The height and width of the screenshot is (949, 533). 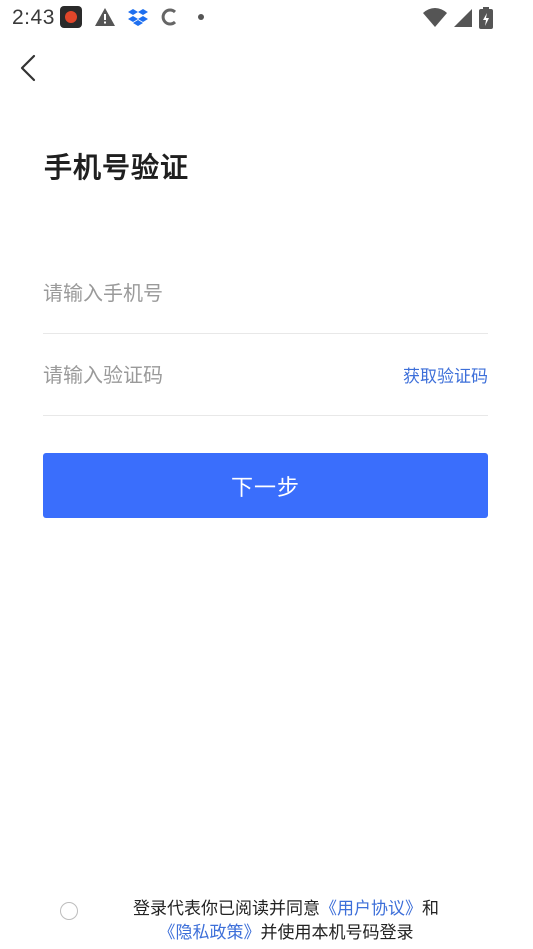 I want to click on agree-checkbox, so click(x=69, y=911).